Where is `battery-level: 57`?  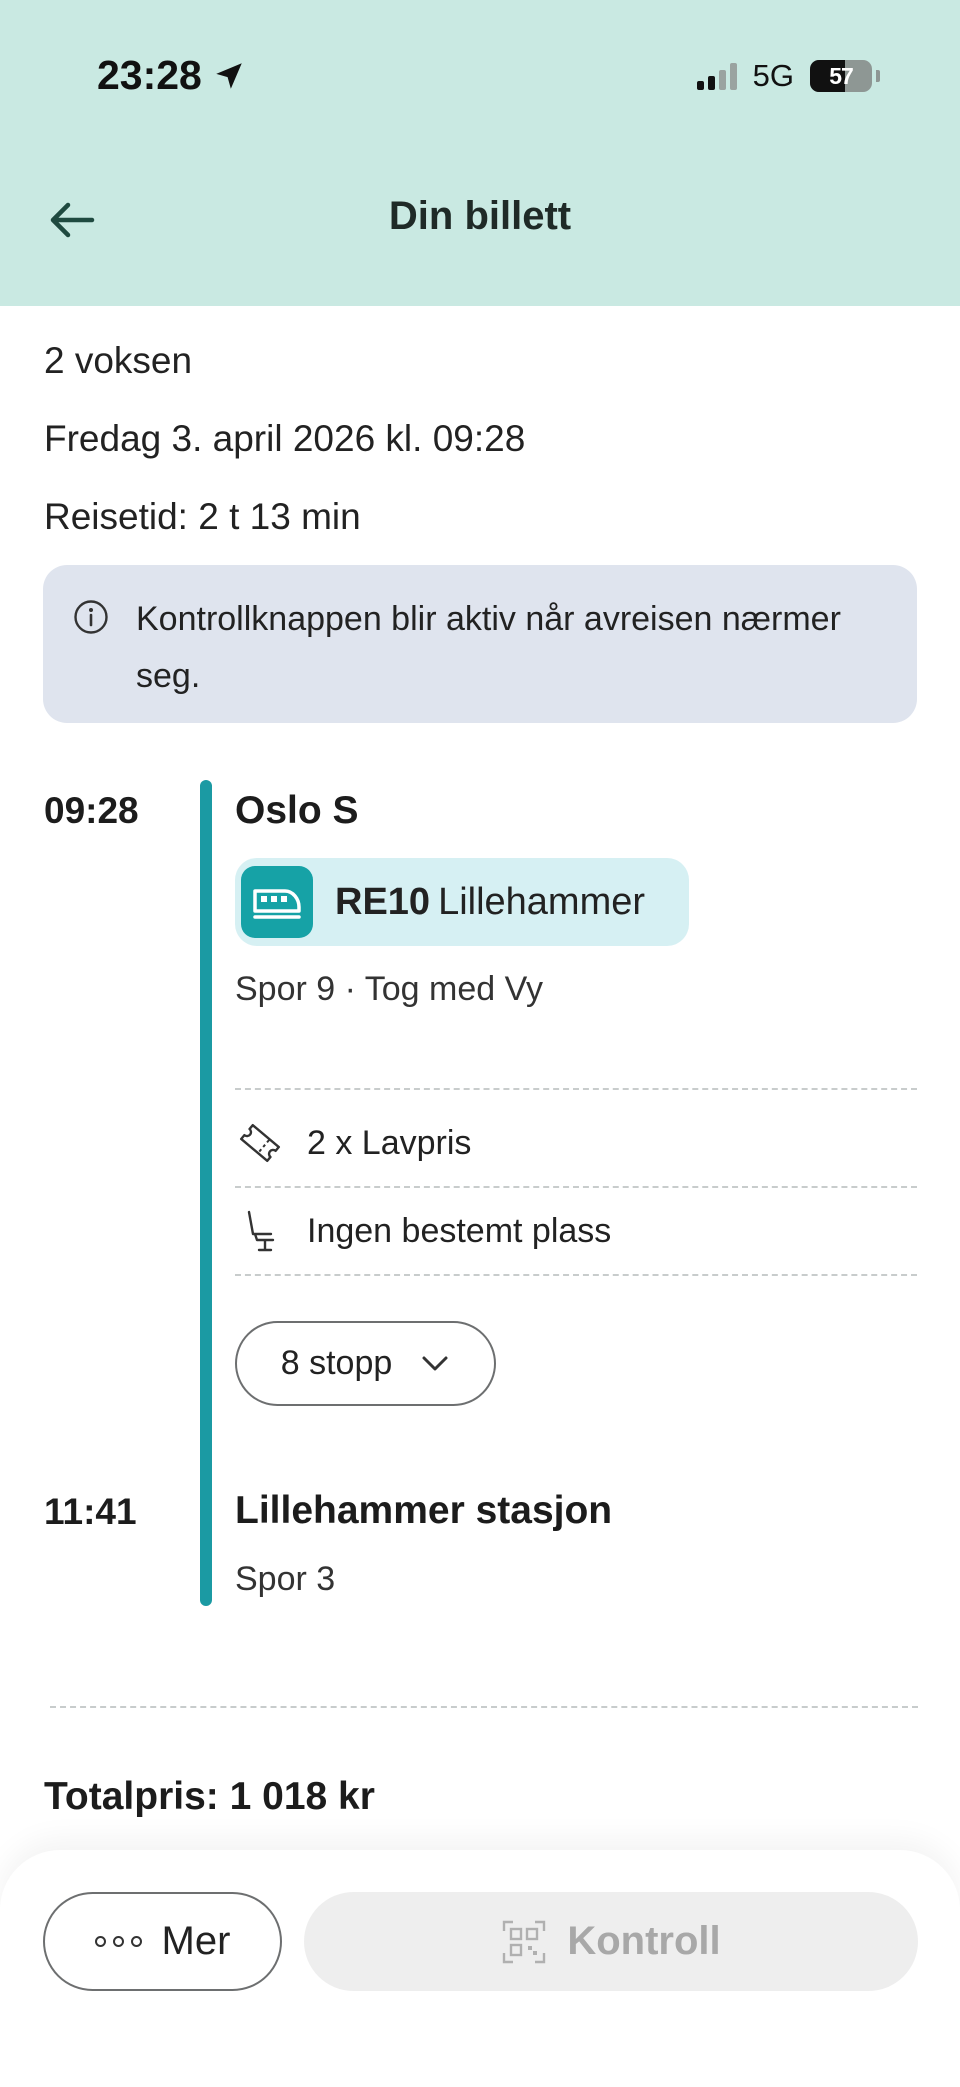 battery-level: 57 is located at coordinates (841, 75).